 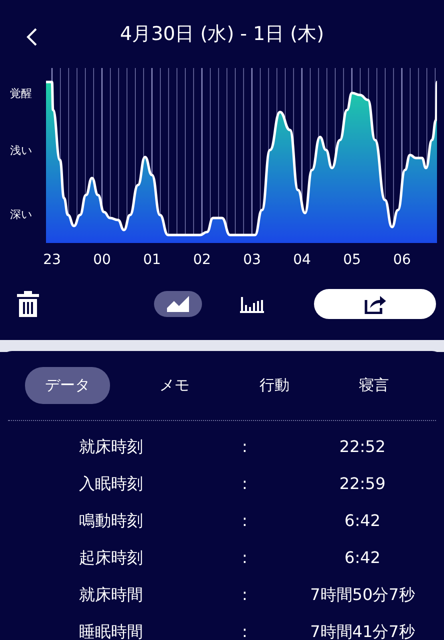 I want to click on date-title: 4月30日 (水) - 1日 (木), so click(x=222, y=34).